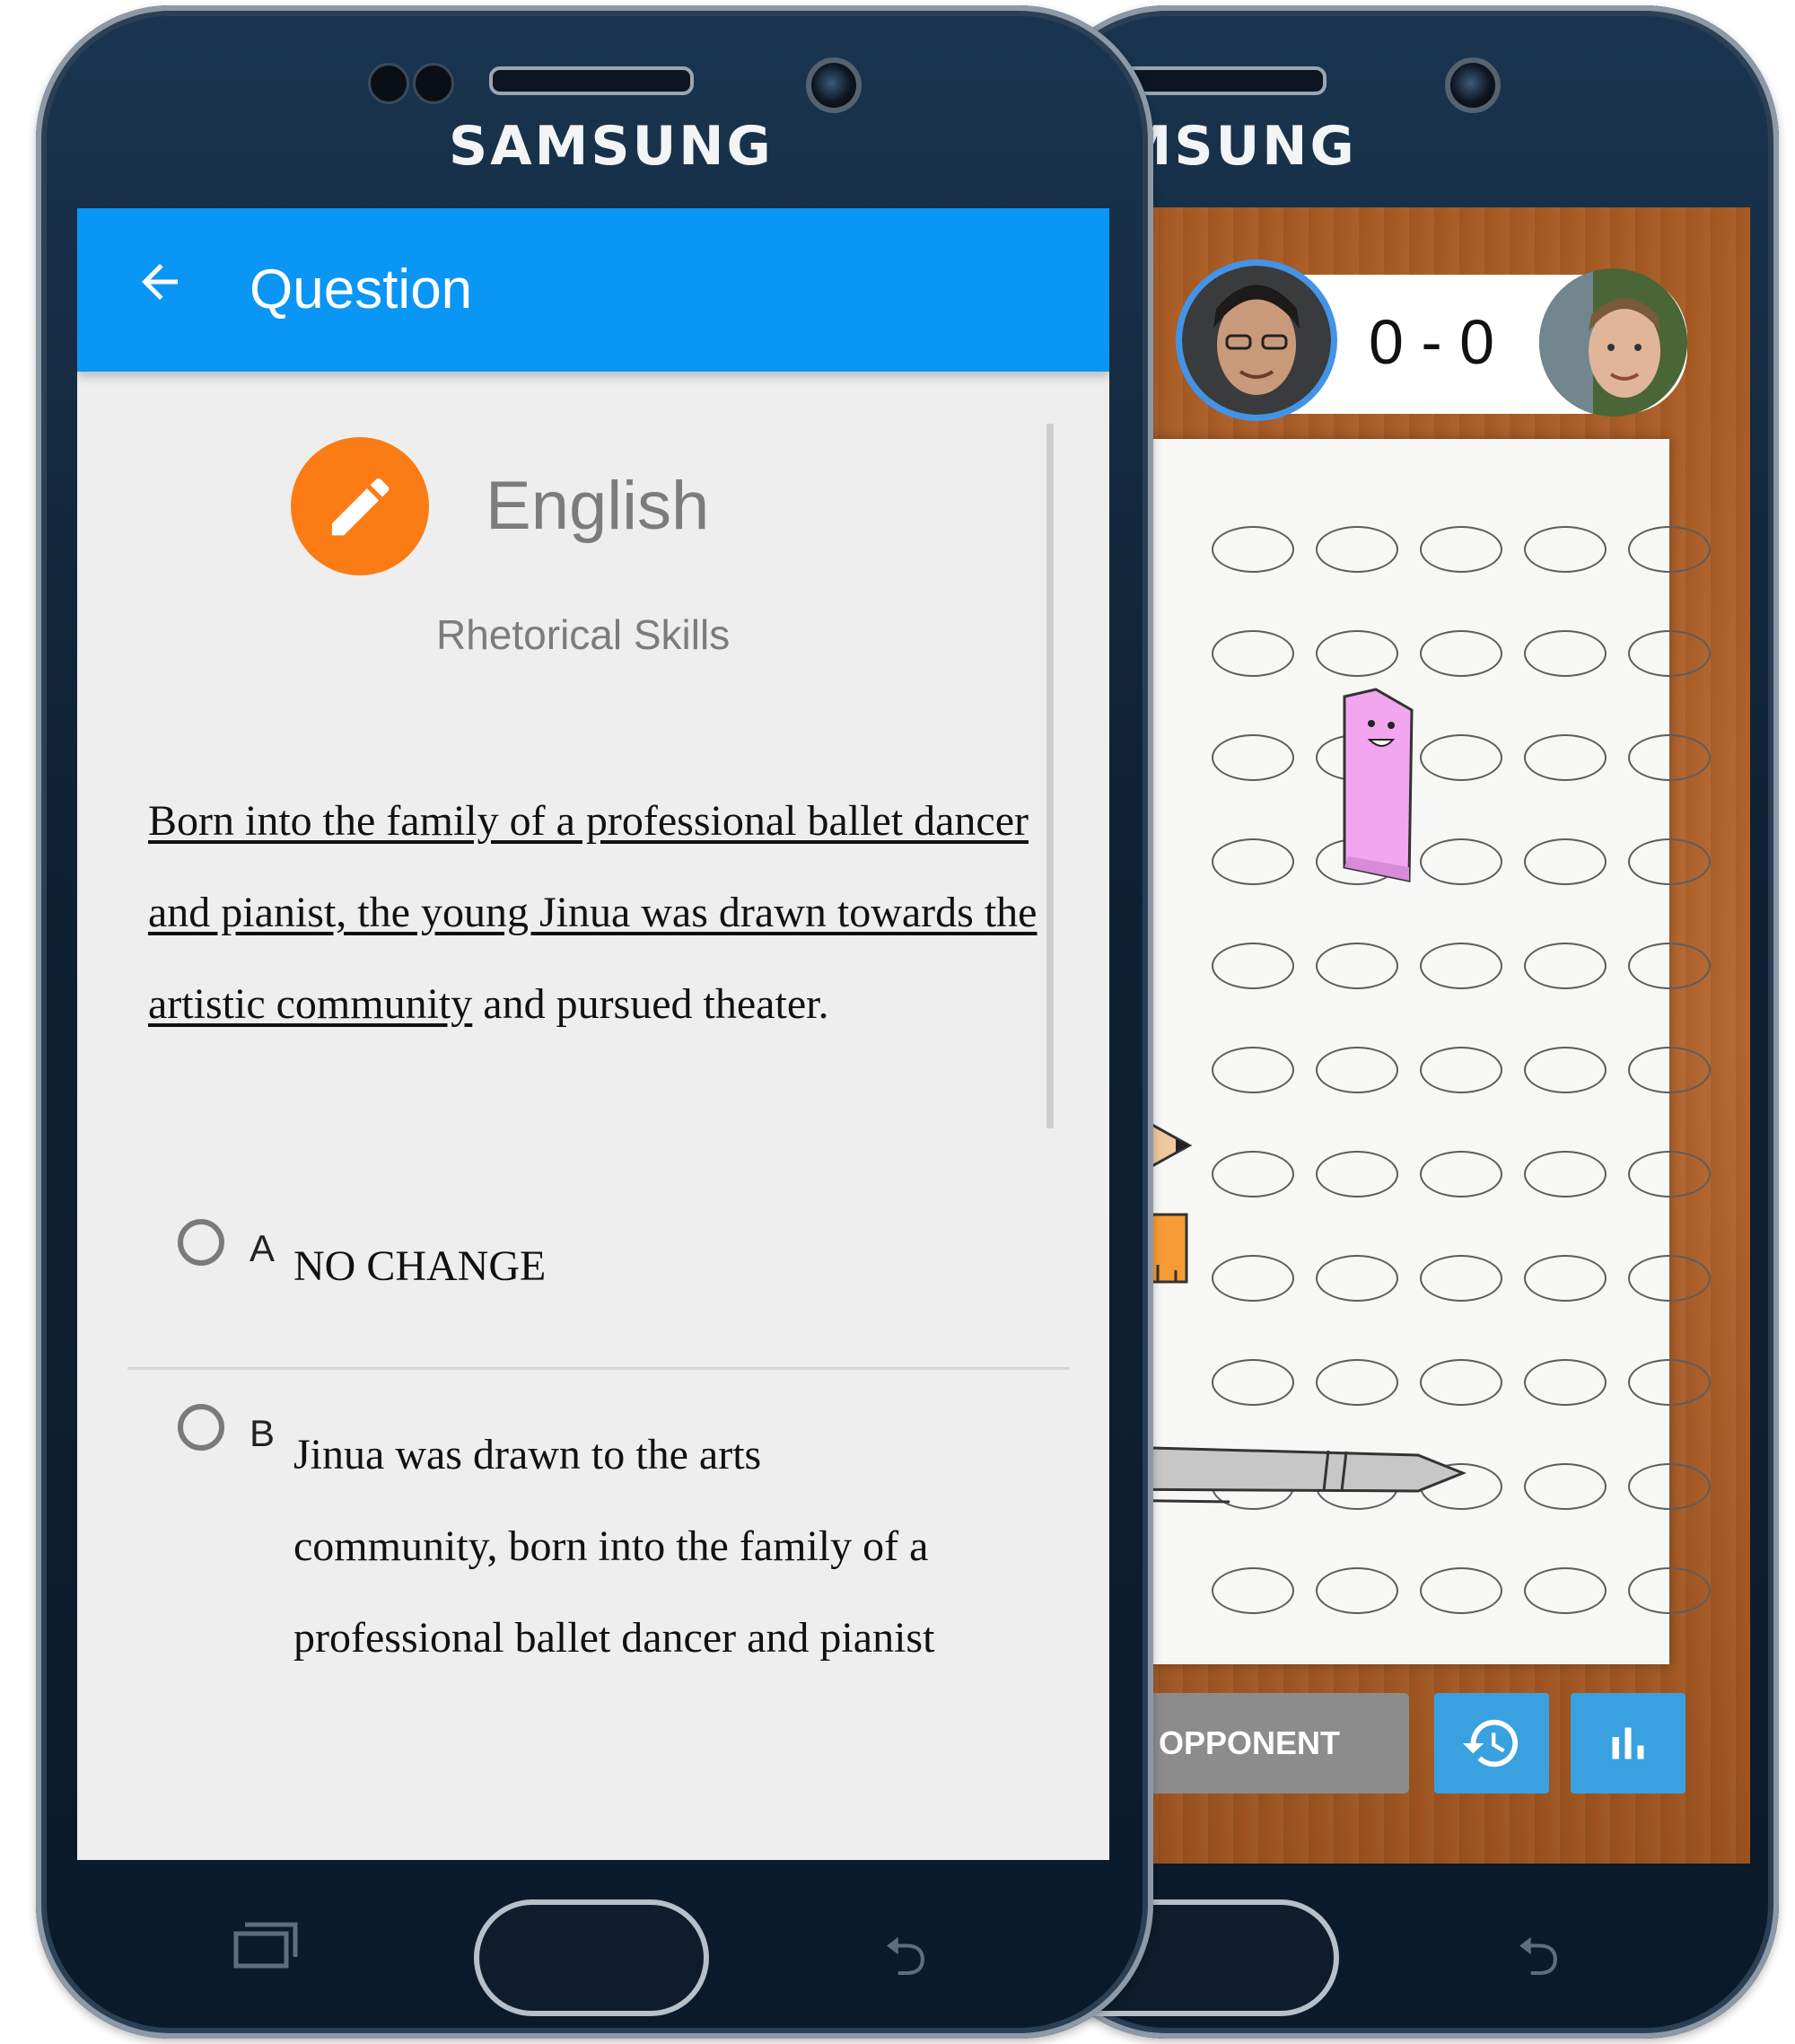 This screenshot has height=2044, width=1795. What do you see at coordinates (1538, 1963) in the screenshot?
I see `right-back-icon: ⮌` at bounding box center [1538, 1963].